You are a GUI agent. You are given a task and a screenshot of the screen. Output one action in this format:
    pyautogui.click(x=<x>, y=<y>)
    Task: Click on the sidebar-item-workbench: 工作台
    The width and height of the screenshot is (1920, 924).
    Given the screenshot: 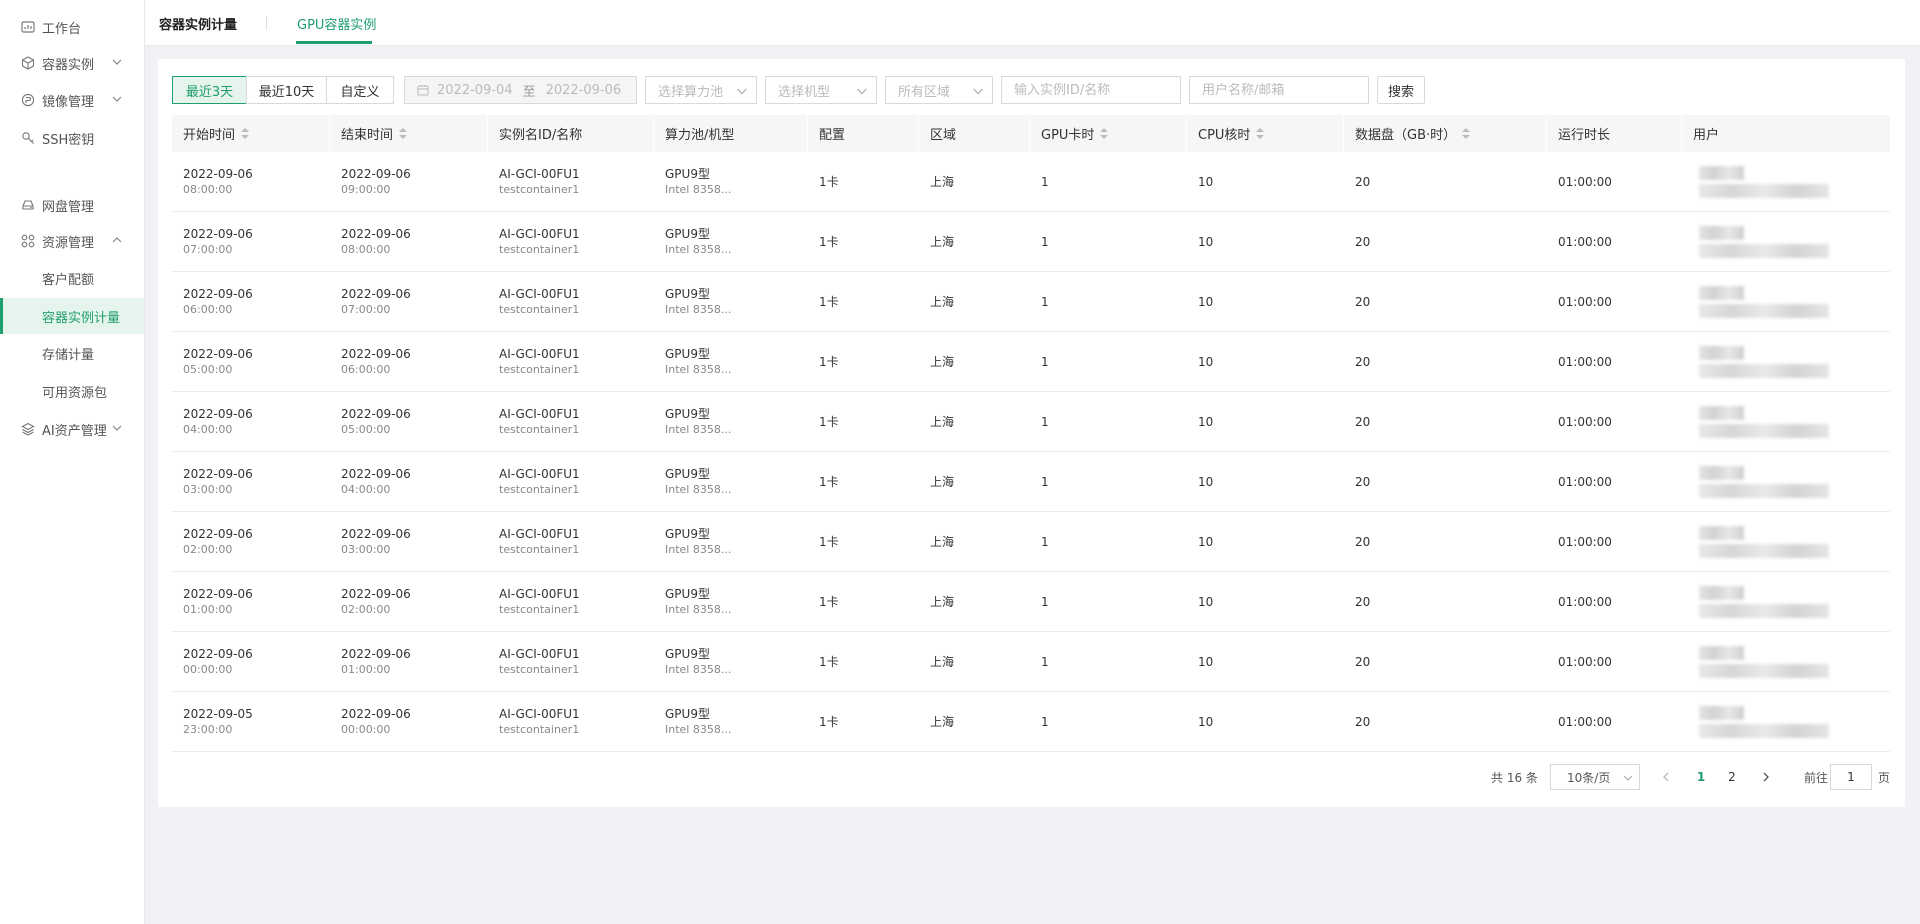 What is the action you would take?
    pyautogui.click(x=72, y=27)
    